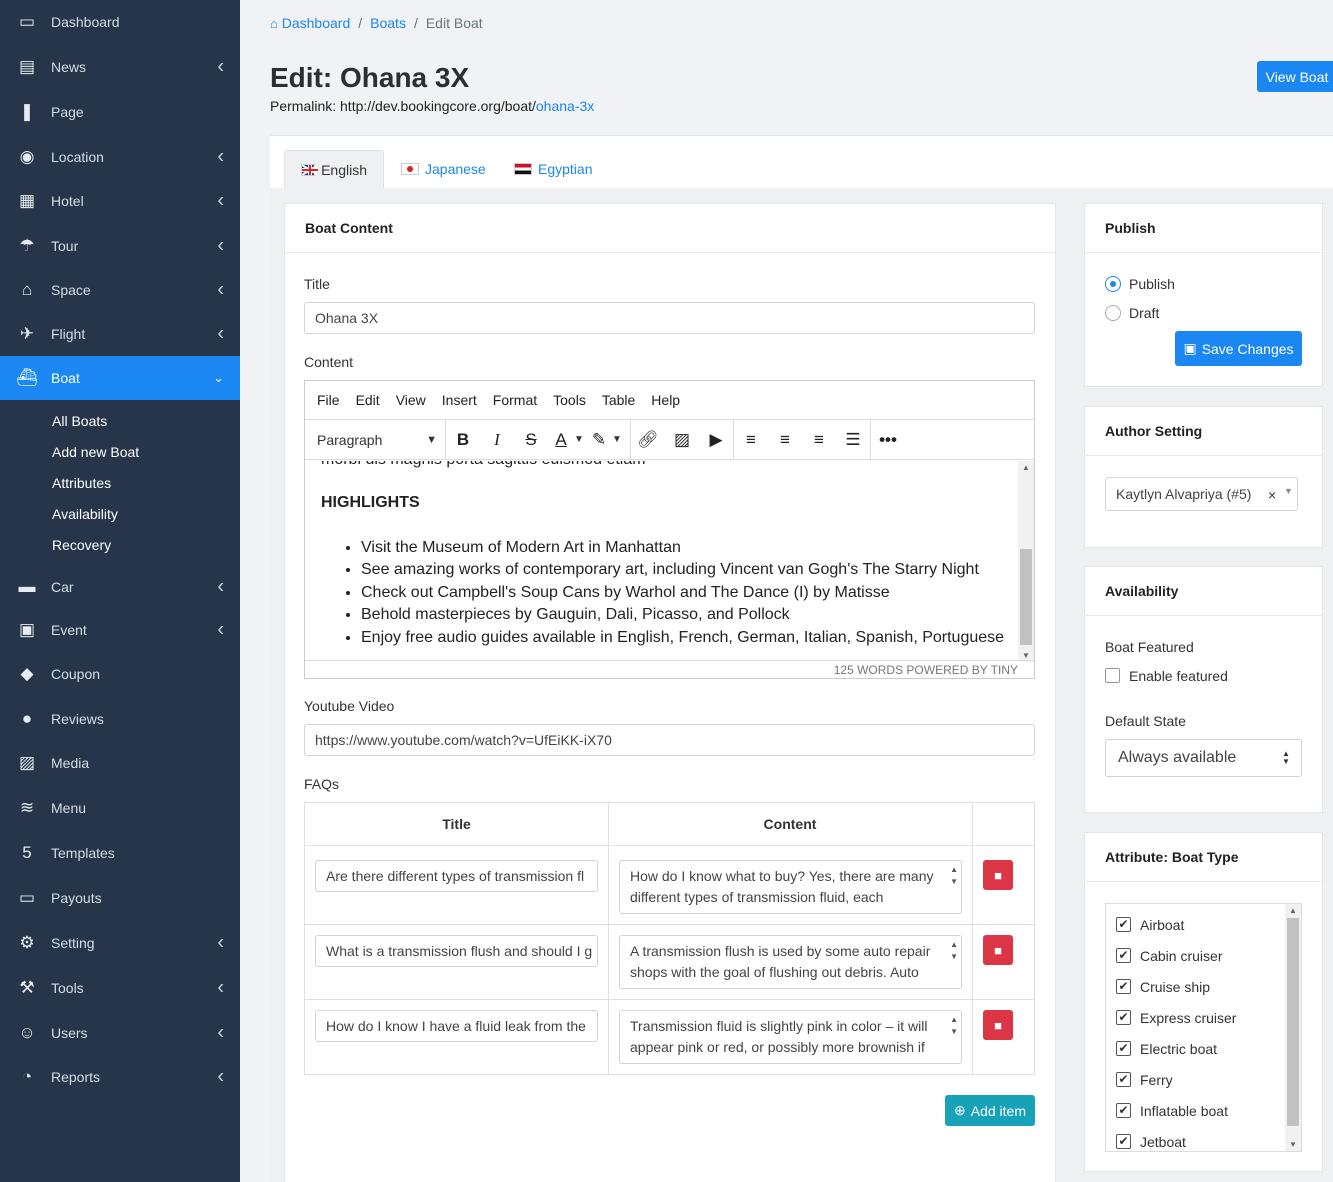 This screenshot has width=1333, height=1182. I want to click on add-item-button: ⊕ Add item, so click(990, 1110).